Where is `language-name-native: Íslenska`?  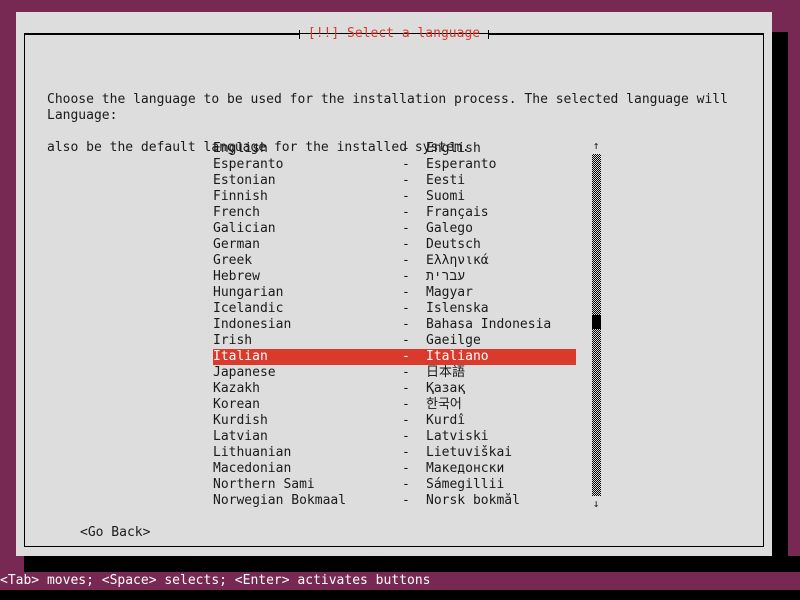
language-name-native: Íslenska is located at coordinates (457, 308).